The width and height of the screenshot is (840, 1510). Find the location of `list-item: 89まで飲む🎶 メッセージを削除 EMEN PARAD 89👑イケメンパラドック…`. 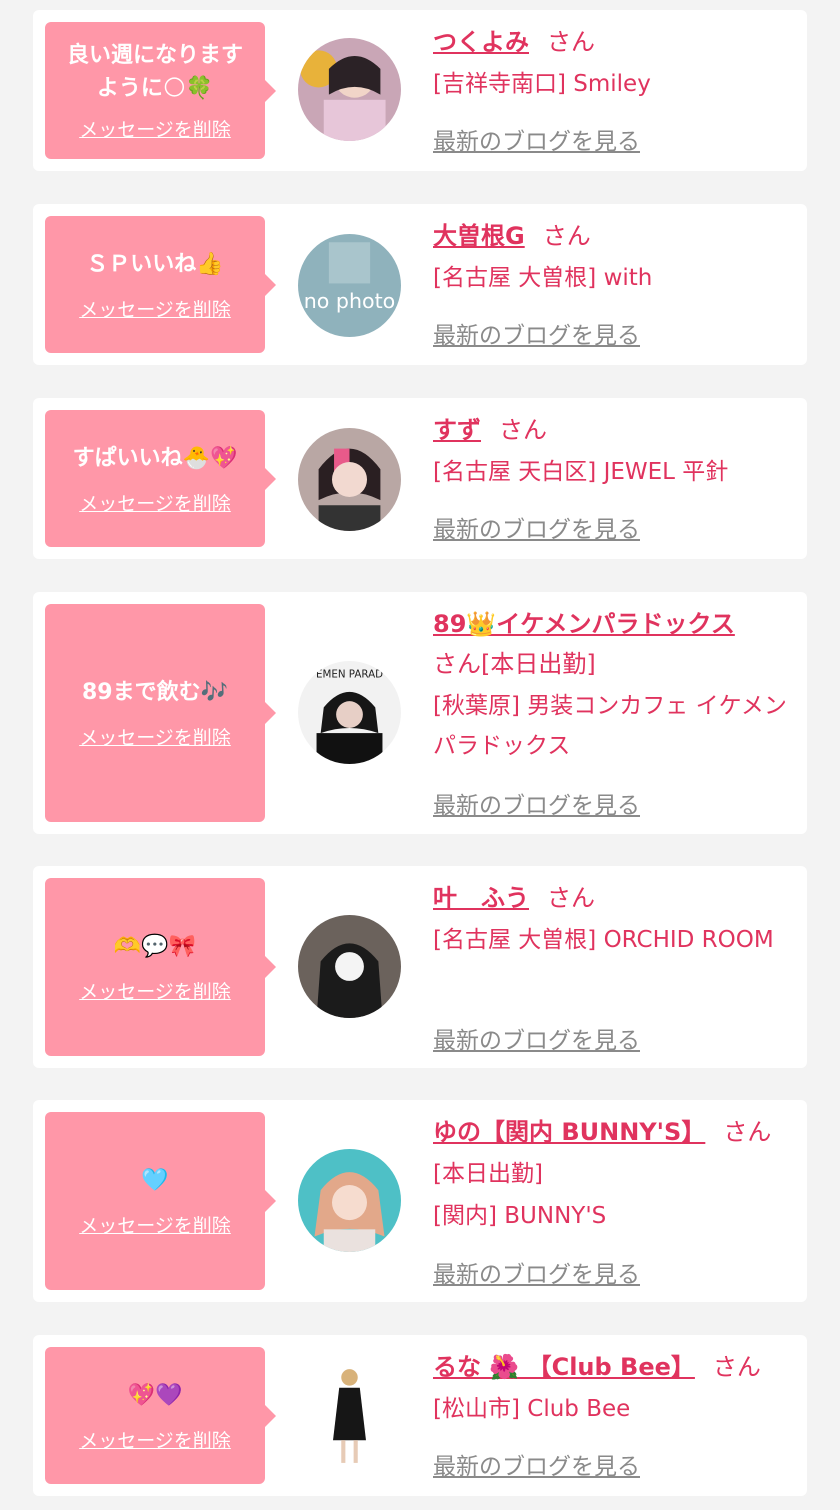

list-item: 89まで飲む🎶 メッセージを削除 EMEN PARAD 89👑イケメンパラドック… is located at coordinates (420, 713).